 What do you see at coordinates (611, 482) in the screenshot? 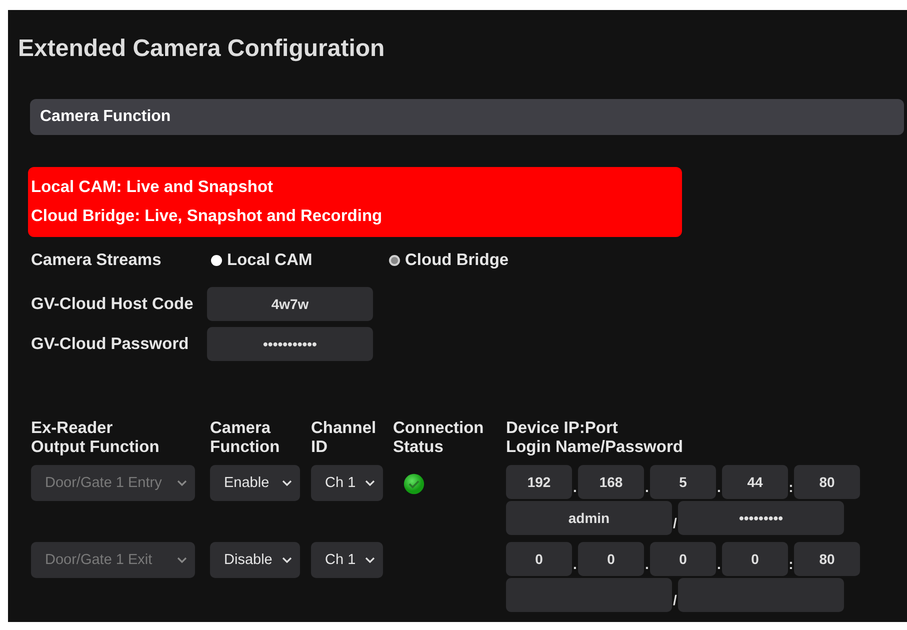
I see `ip-field: 168` at bounding box center [611, 482].